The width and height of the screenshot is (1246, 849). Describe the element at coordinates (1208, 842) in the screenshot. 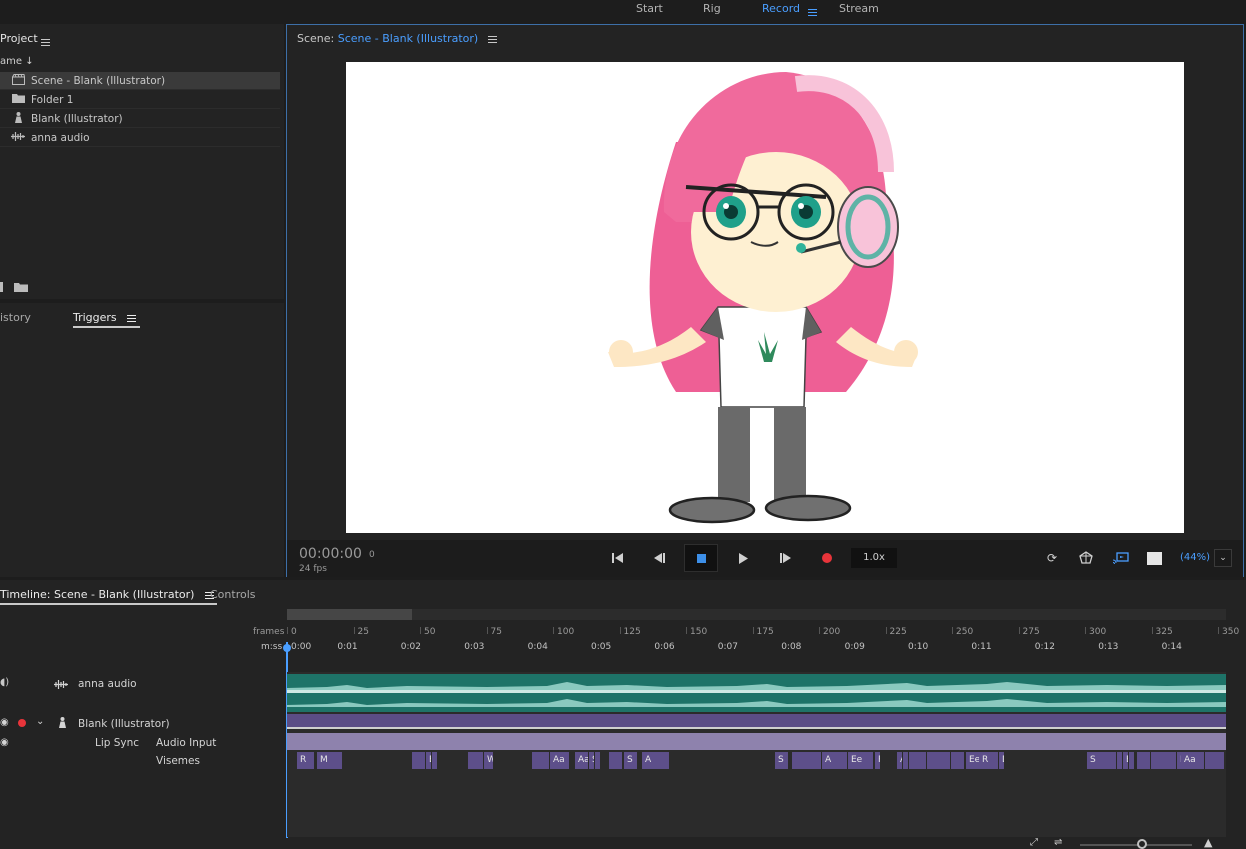

I see `mountain-zoom-icon: ▲` at that location.